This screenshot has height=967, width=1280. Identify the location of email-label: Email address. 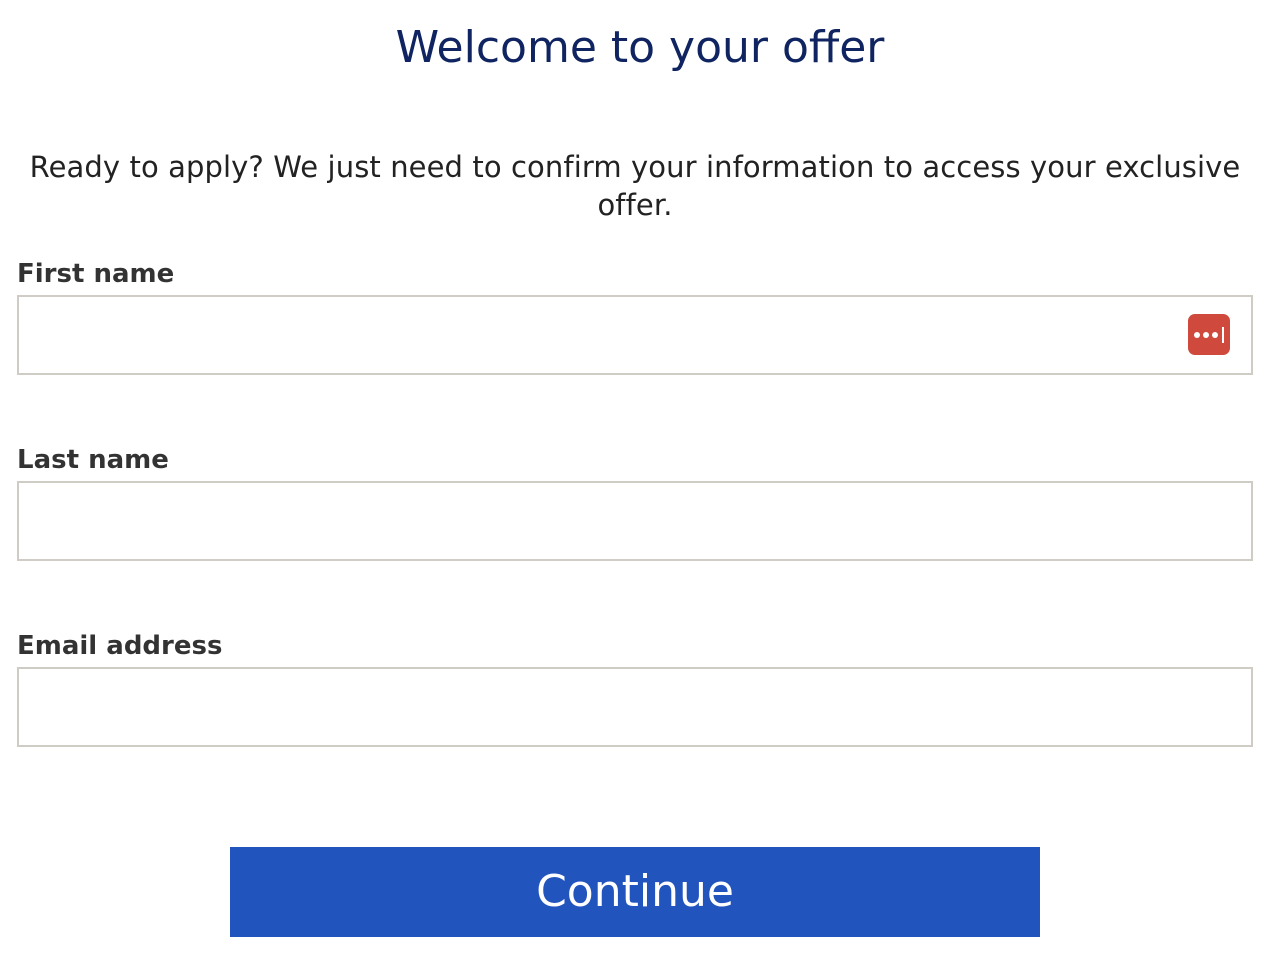
(120, 646).